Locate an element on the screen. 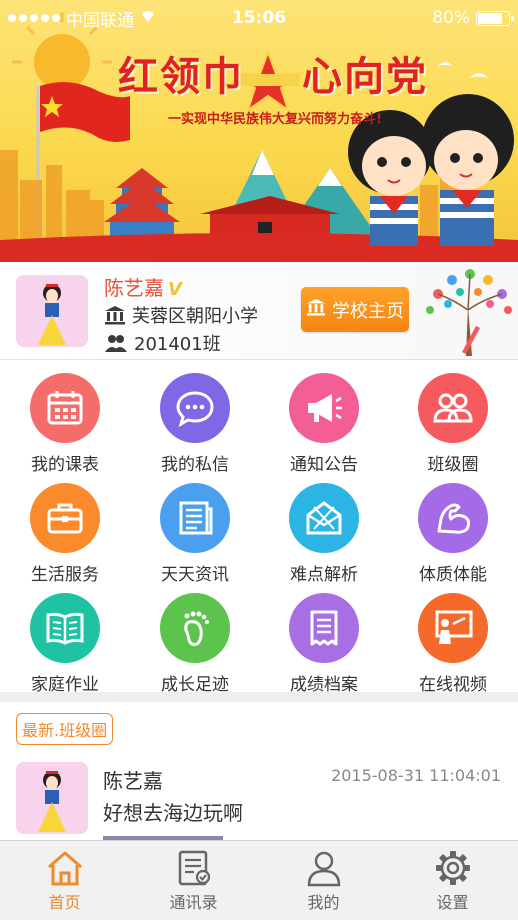  class-group-icon is located at coordinates (116, 343).